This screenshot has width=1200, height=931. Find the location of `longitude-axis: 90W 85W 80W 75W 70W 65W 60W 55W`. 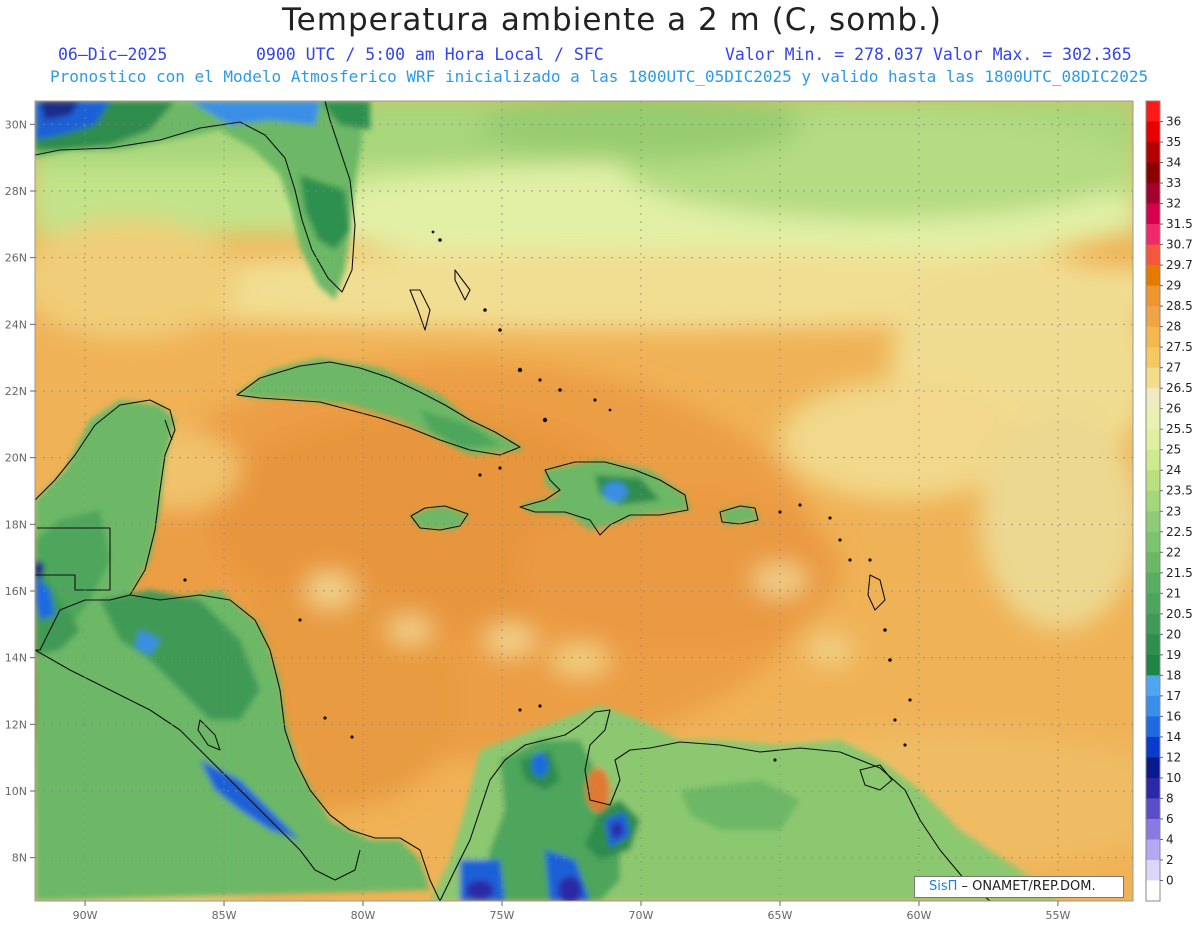

longitude-axis: 90W 85W 80W 75W 70W 65W 60W 55W is located at coordinates (572, 911).